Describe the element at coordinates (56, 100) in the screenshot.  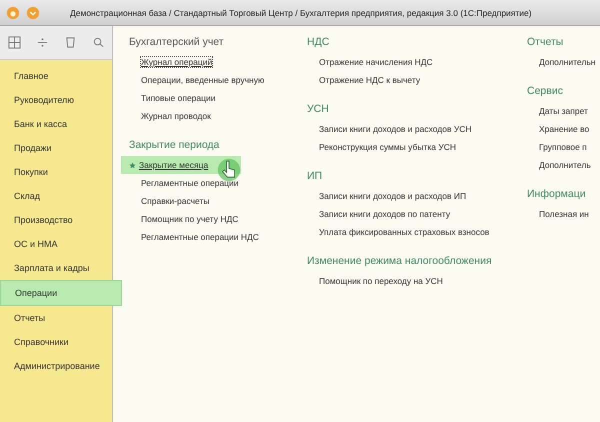
I see `sidebar-item: Руководителю` at that location.